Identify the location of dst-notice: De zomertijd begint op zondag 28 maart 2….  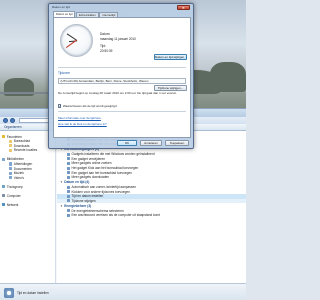
(117, 93).